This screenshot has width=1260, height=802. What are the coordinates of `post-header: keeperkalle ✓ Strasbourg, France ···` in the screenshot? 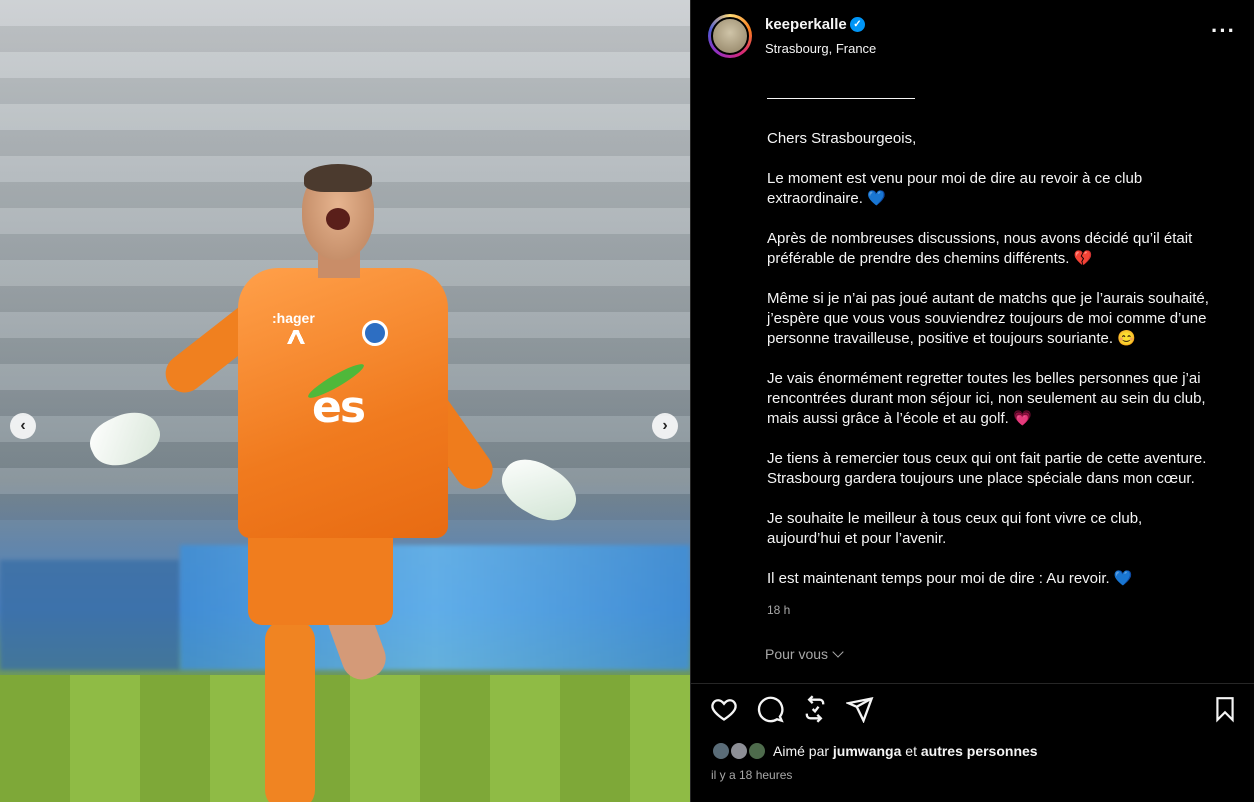 It's located at (973, 36).